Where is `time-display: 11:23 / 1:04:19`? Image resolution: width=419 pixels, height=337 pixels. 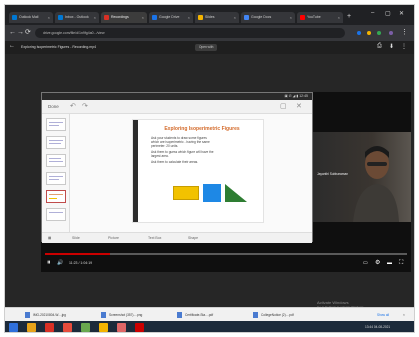 time-display: 11:23 / 1:04:19 is located at coordinates (81, 263).